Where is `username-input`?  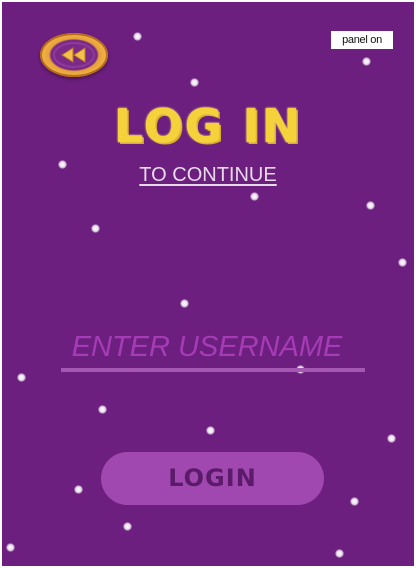 username-input is located at coordinates (207, 347).